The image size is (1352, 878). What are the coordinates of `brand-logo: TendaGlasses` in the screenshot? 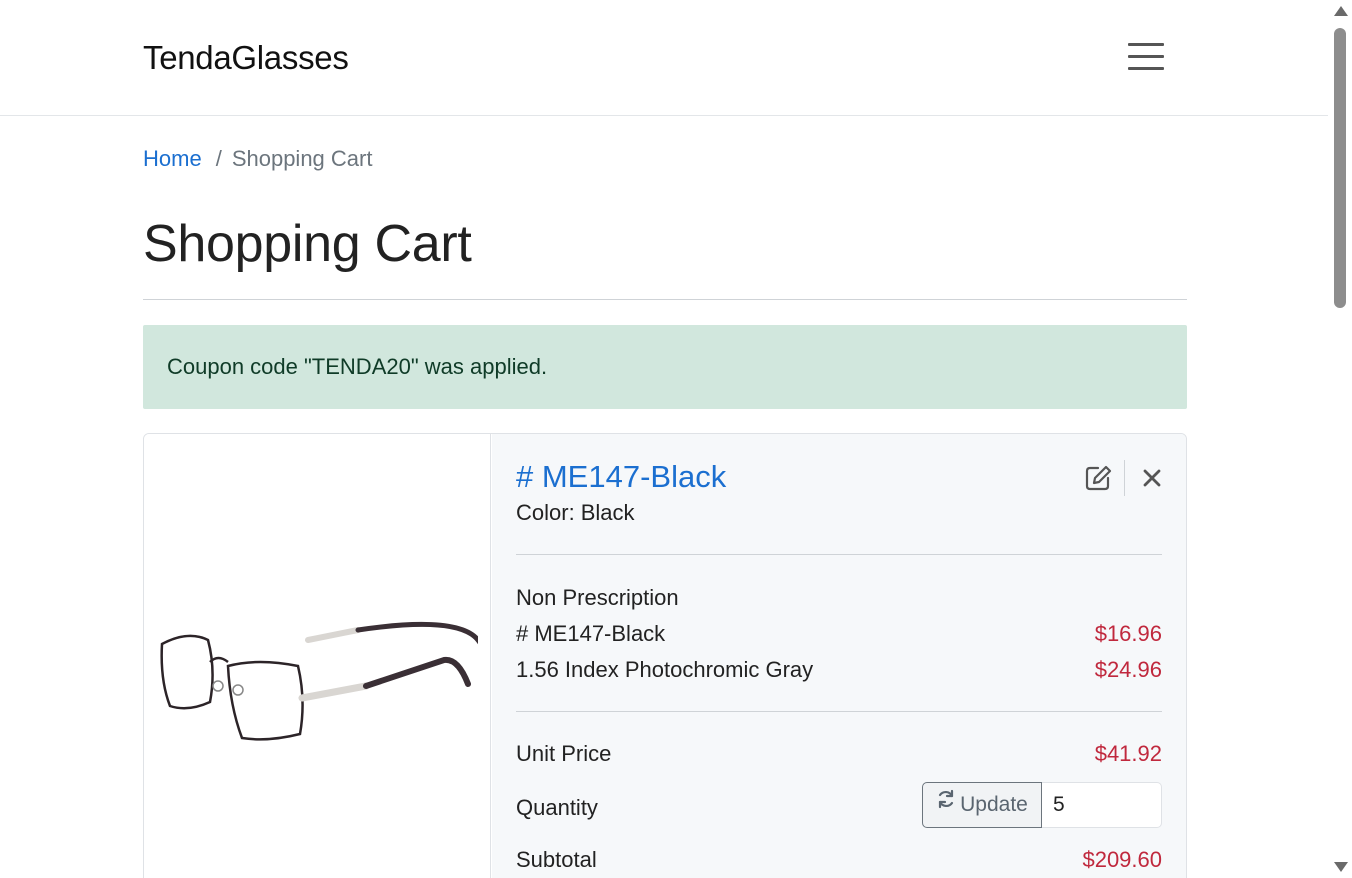 It's located at (246, 58).